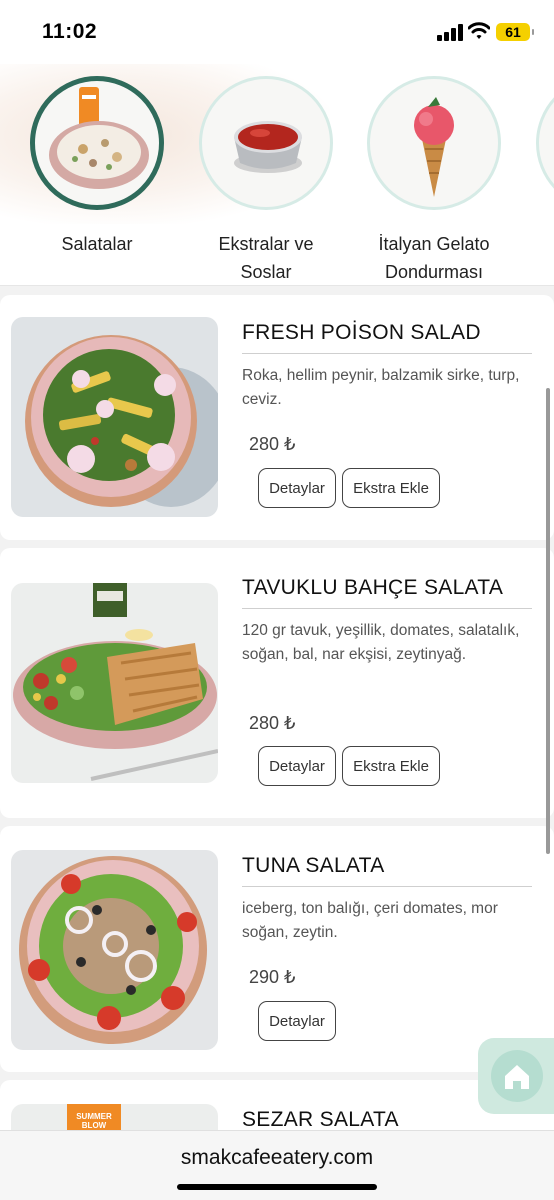  Describe the element at coordinates (277, 1187) in the screenshot. I see `home-indicator` at that location.